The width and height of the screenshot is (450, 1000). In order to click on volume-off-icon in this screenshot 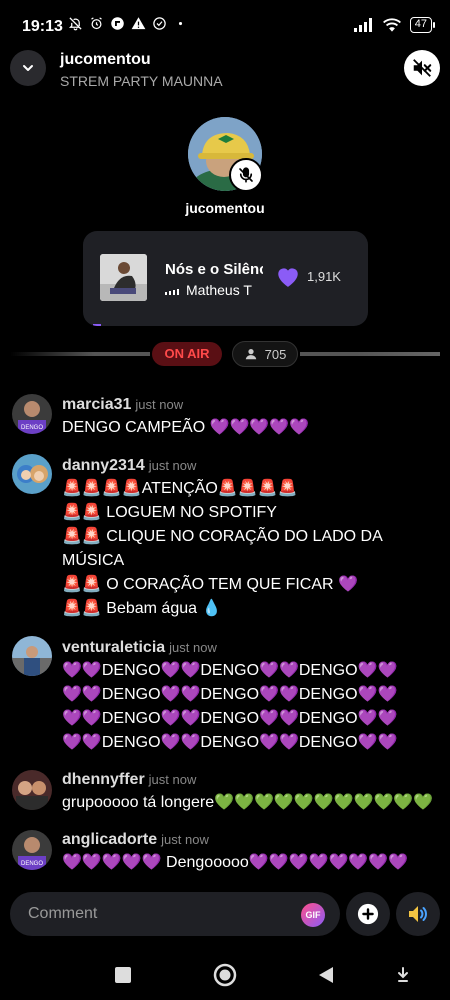, I will do `click(422, 68)`.